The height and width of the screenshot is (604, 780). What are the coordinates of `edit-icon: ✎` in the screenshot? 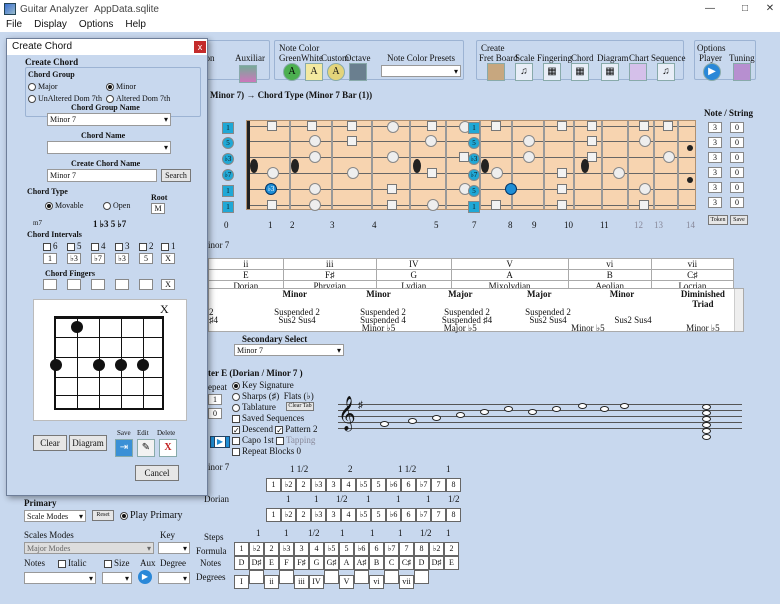 It's located at (146, 448).